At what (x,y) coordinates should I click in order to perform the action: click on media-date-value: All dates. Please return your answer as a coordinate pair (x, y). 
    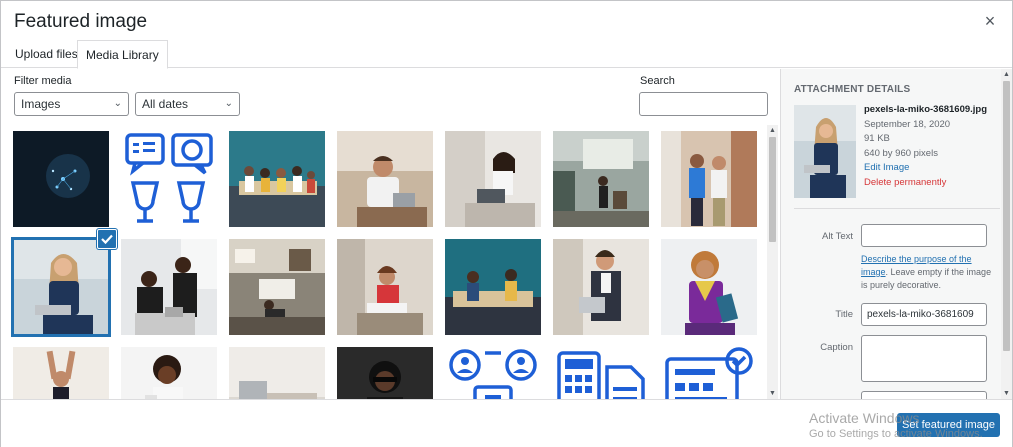
    Looking at the image, I should click on (165, 104).